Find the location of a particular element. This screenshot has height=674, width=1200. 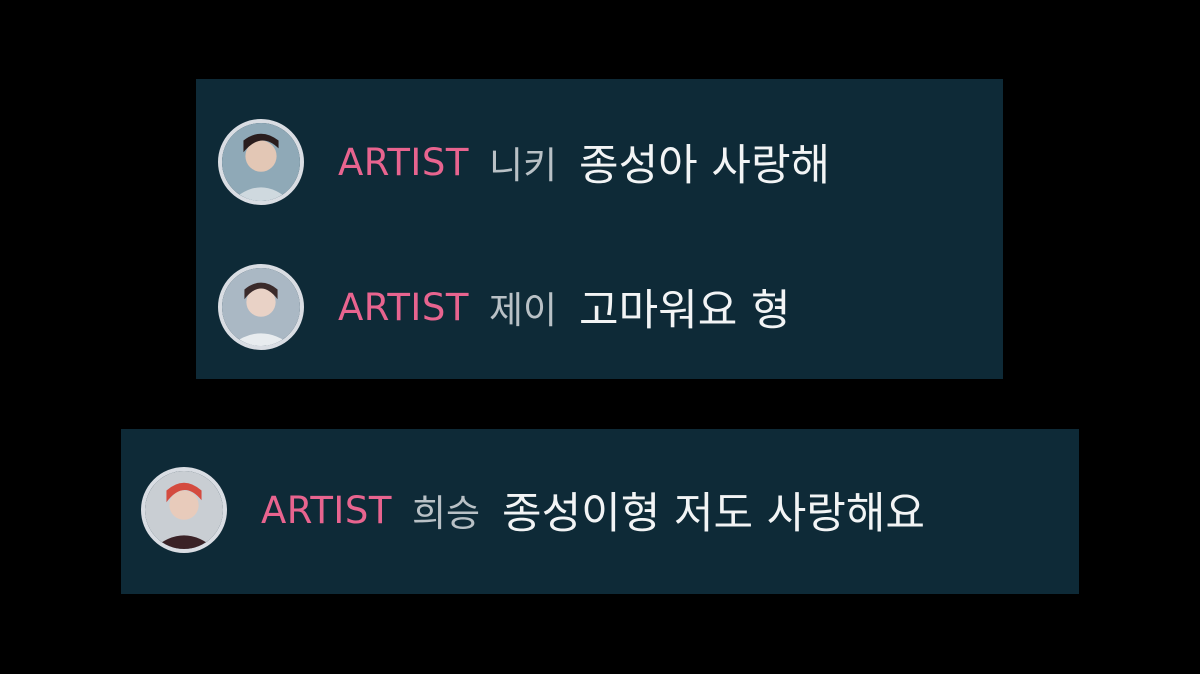

comment-message: 종성이형 저도 사랑해요 is located at coordinates (713, 514).